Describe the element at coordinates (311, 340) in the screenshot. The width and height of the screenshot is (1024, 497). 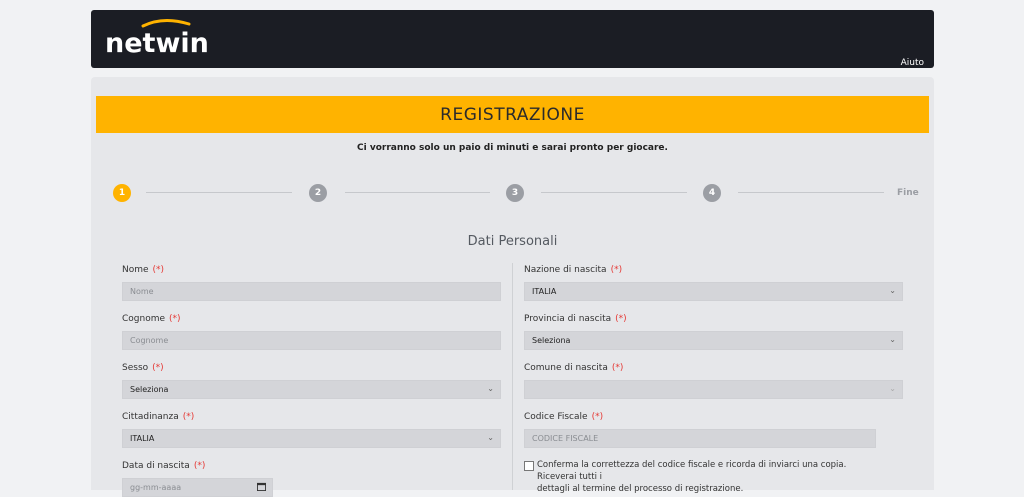
I see `cognome-input: Cognome` at that location.